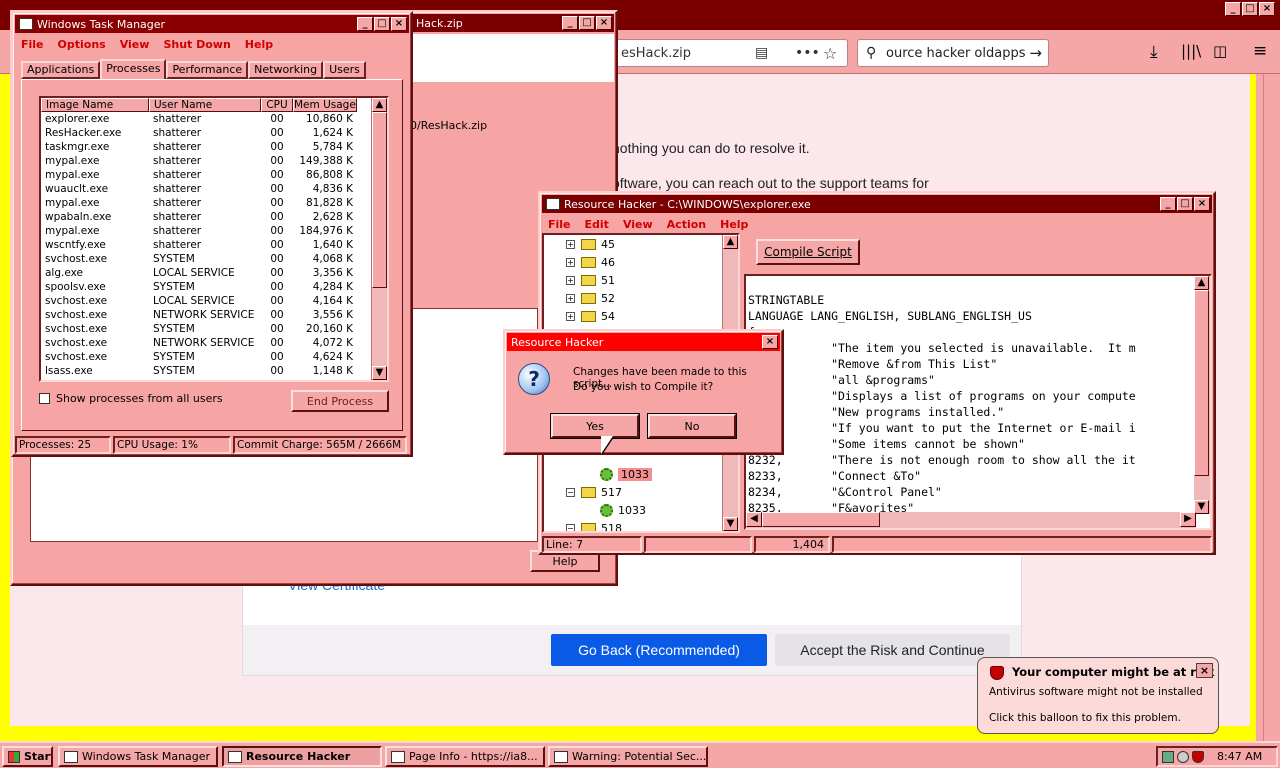 The height and width of the screenshot is (768, 1280). I want to click on process-list-scrollbar: ▲ ▼, so click(379, 239).